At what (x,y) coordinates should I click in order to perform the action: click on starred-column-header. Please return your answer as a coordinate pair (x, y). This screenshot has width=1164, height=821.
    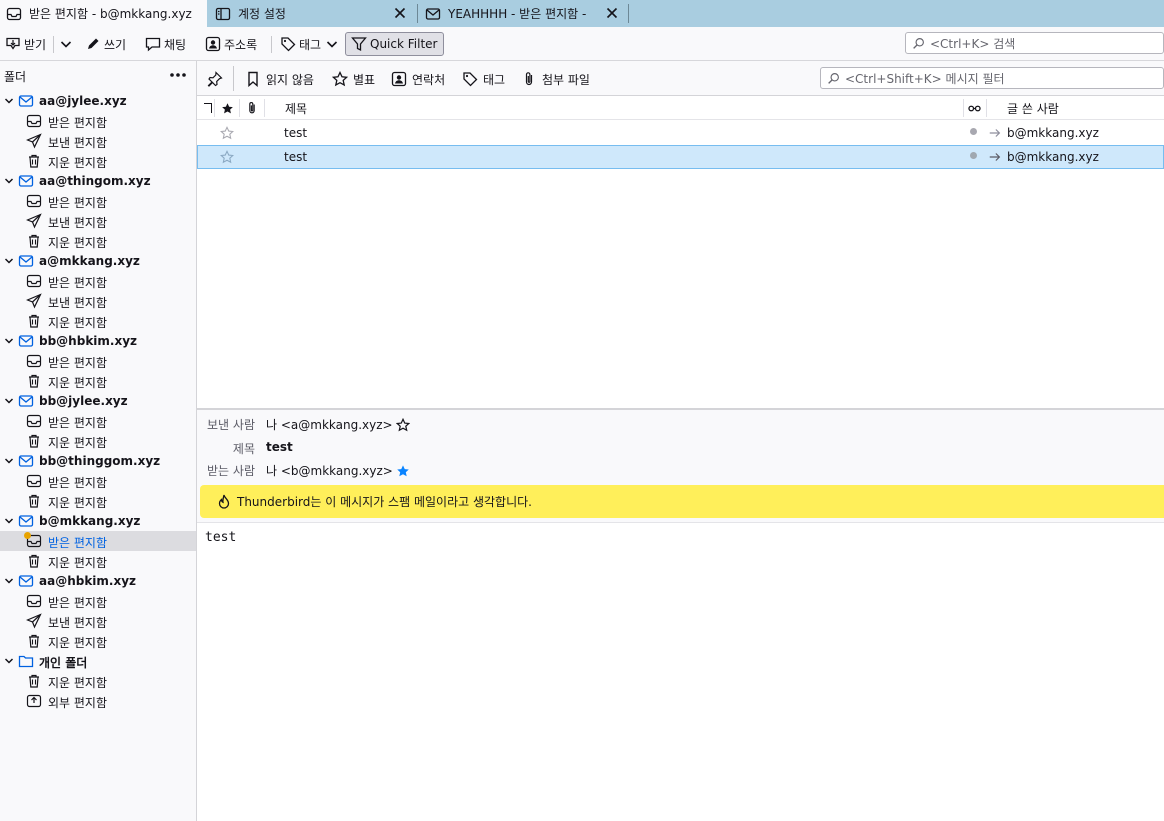
    Looking at the image, I should click on (227, 108).